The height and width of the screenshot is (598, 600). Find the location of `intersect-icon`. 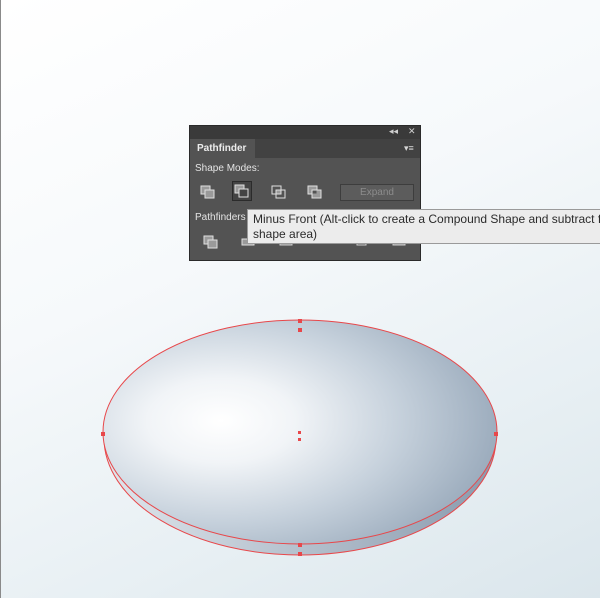

intersect-icon is located at coordinates (278, 192).